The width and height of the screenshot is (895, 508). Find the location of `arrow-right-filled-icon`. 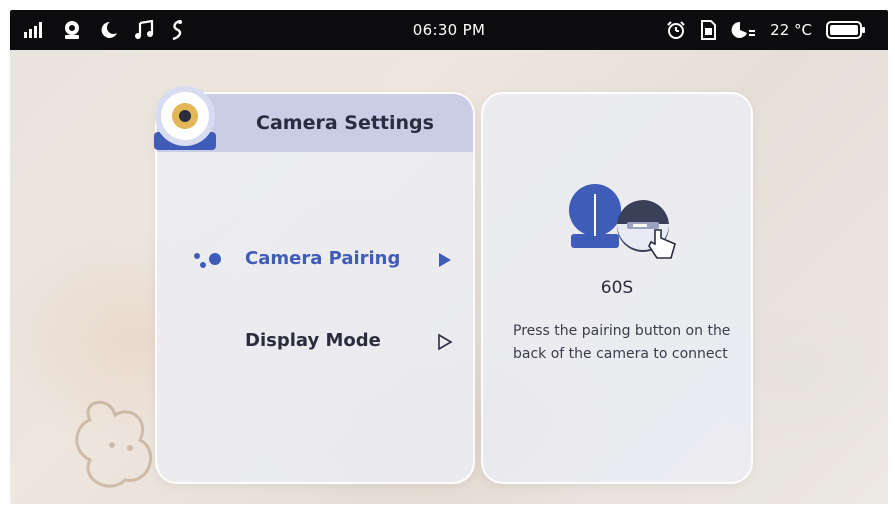

arrow-right-filled-icon is located at coordinates (445, 260).